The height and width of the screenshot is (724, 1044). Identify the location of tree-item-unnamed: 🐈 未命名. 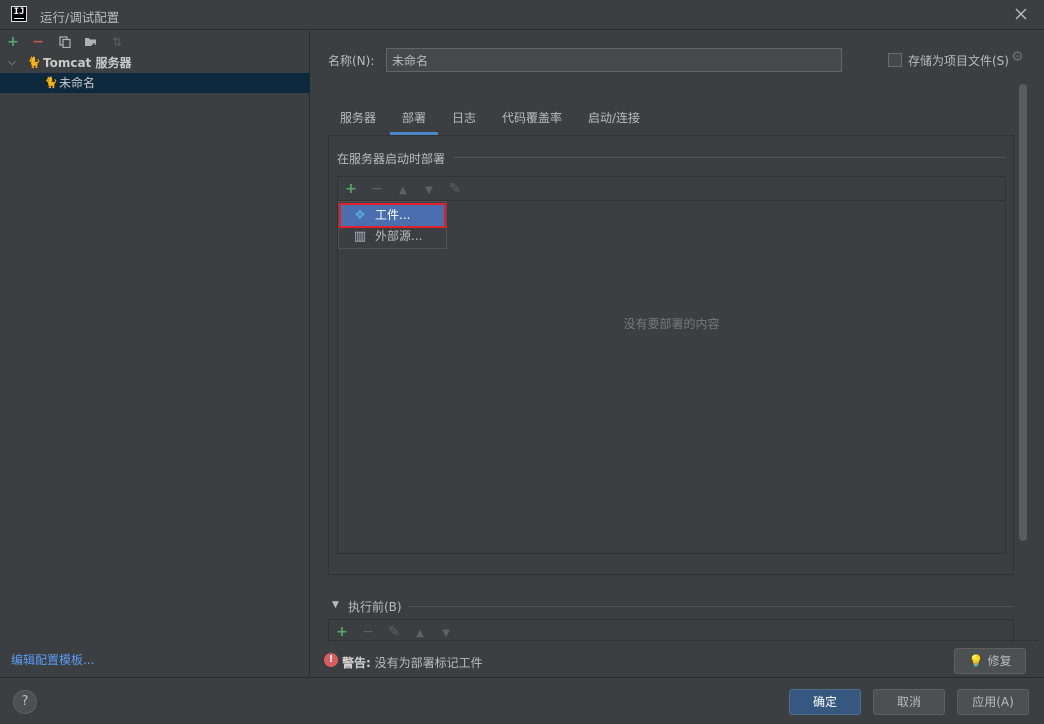
(155, 83).